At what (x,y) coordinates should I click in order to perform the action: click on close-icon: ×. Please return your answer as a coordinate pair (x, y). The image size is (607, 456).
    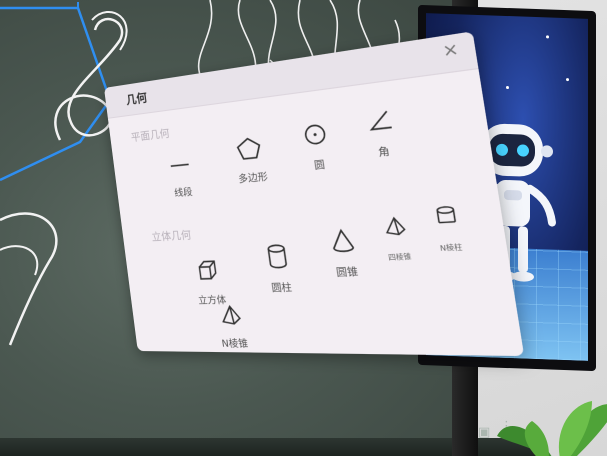
    Looking at the image, I should click on (450, 51).